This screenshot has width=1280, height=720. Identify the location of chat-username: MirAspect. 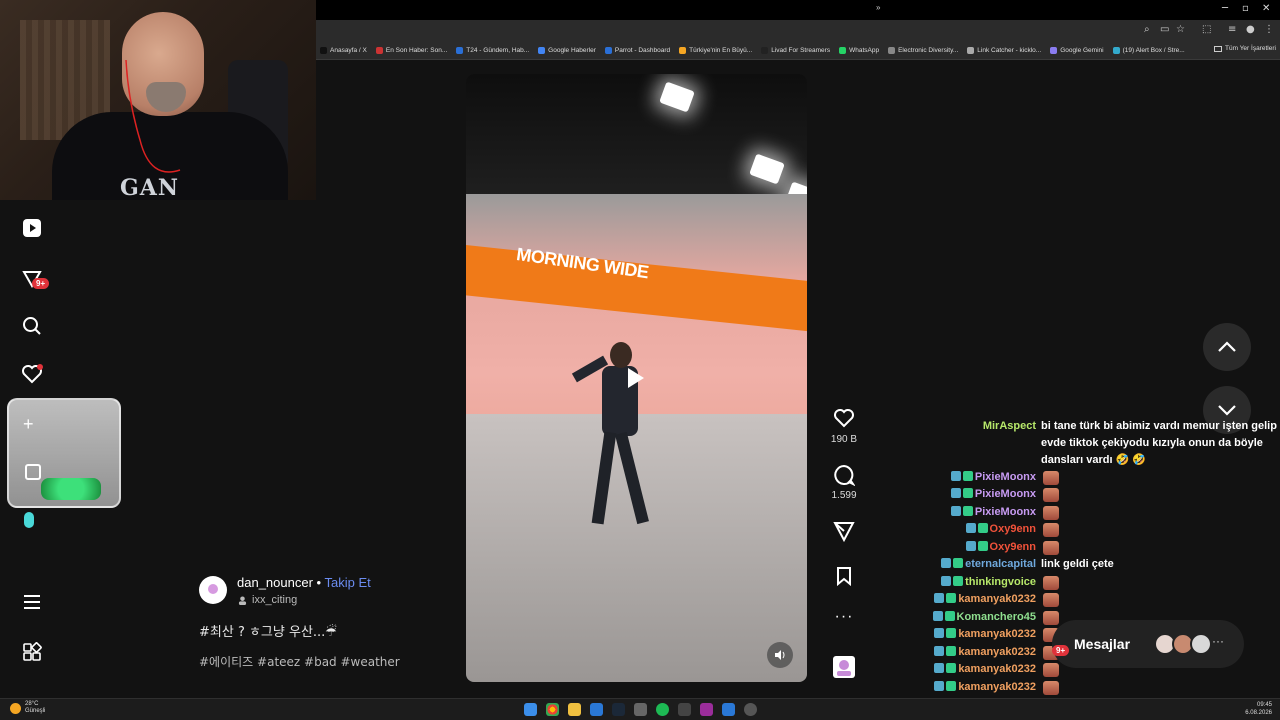
(1009, 426).